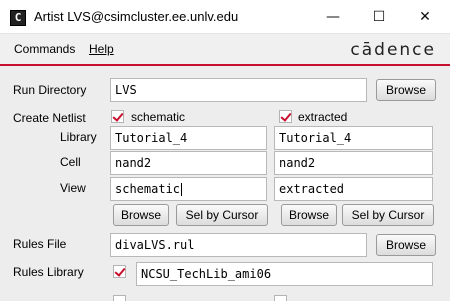 This screenshot has width=450, height=301. I want to click on schematic-checkbox-label: schematic, so click(158, 117).